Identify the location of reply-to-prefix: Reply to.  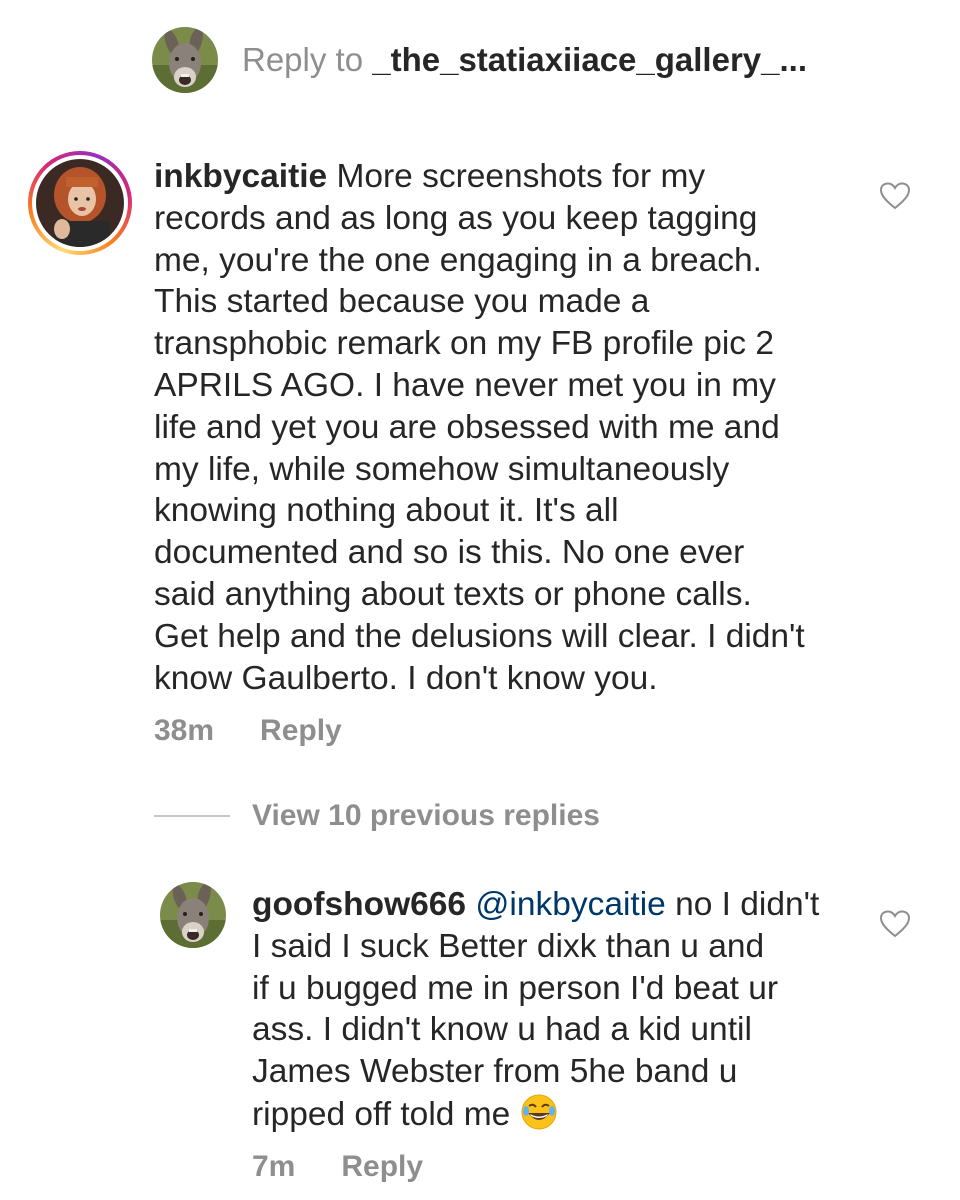
(307, 59).